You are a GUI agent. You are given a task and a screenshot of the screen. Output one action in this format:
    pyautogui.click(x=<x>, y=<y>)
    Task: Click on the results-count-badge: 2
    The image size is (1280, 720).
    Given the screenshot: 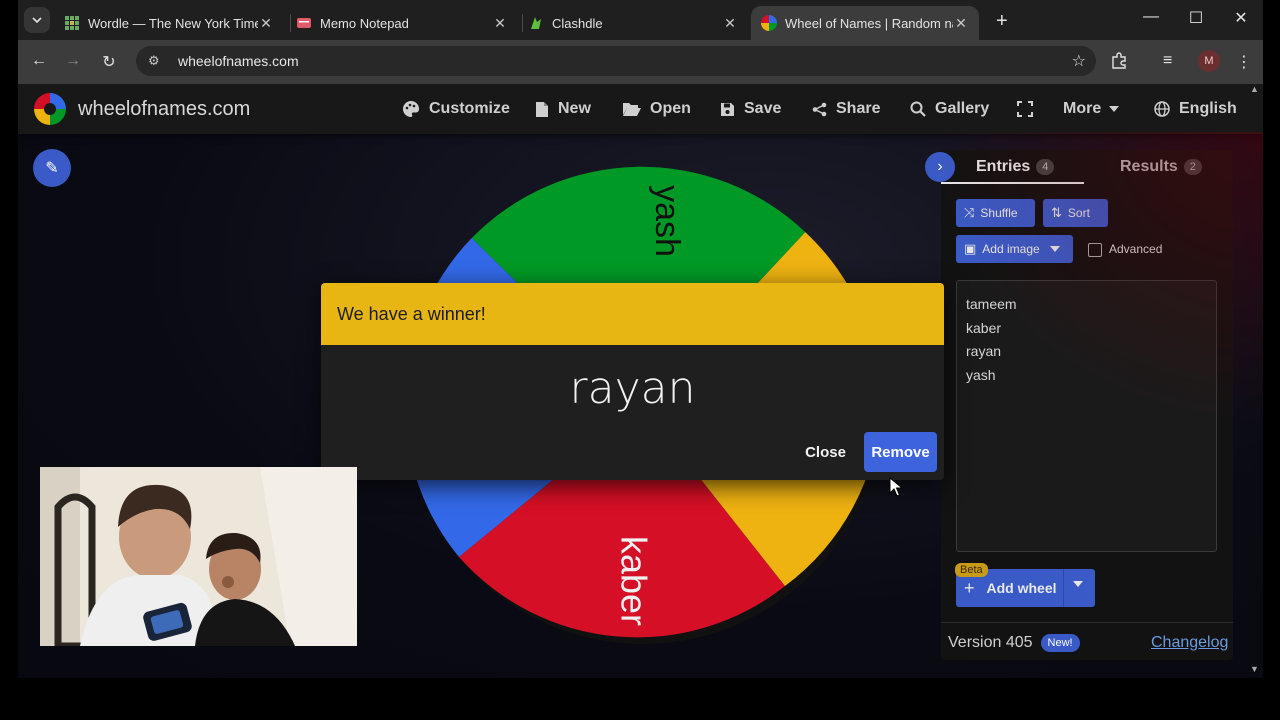 What is the action you would take?
    pyautogui.click(x=1192, y=167)
    